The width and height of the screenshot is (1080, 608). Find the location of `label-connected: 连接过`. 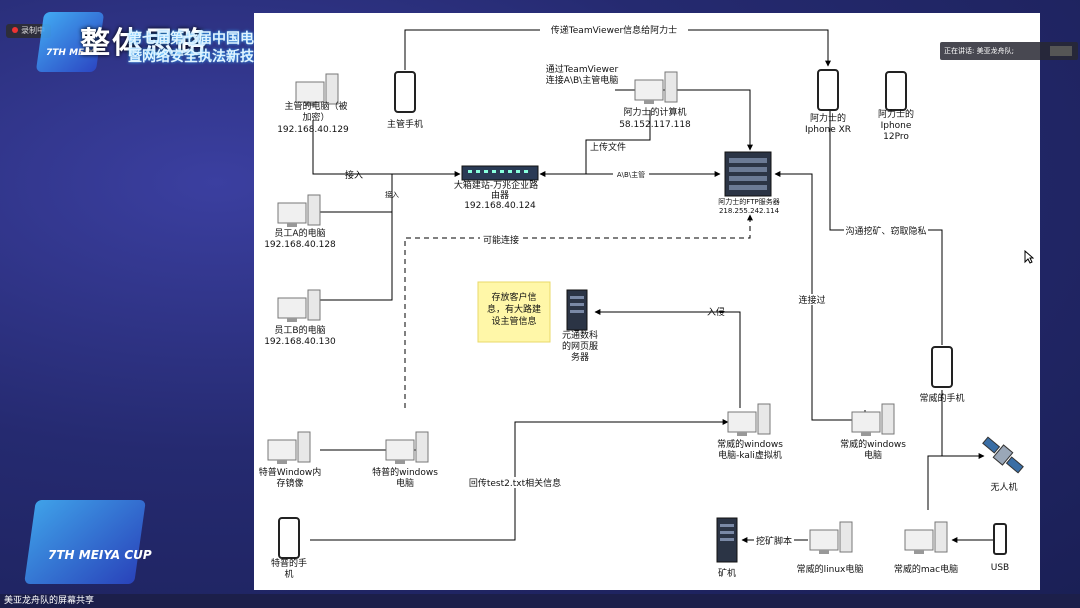

label-connected: 连接过 is located at coordinates (811, 300).